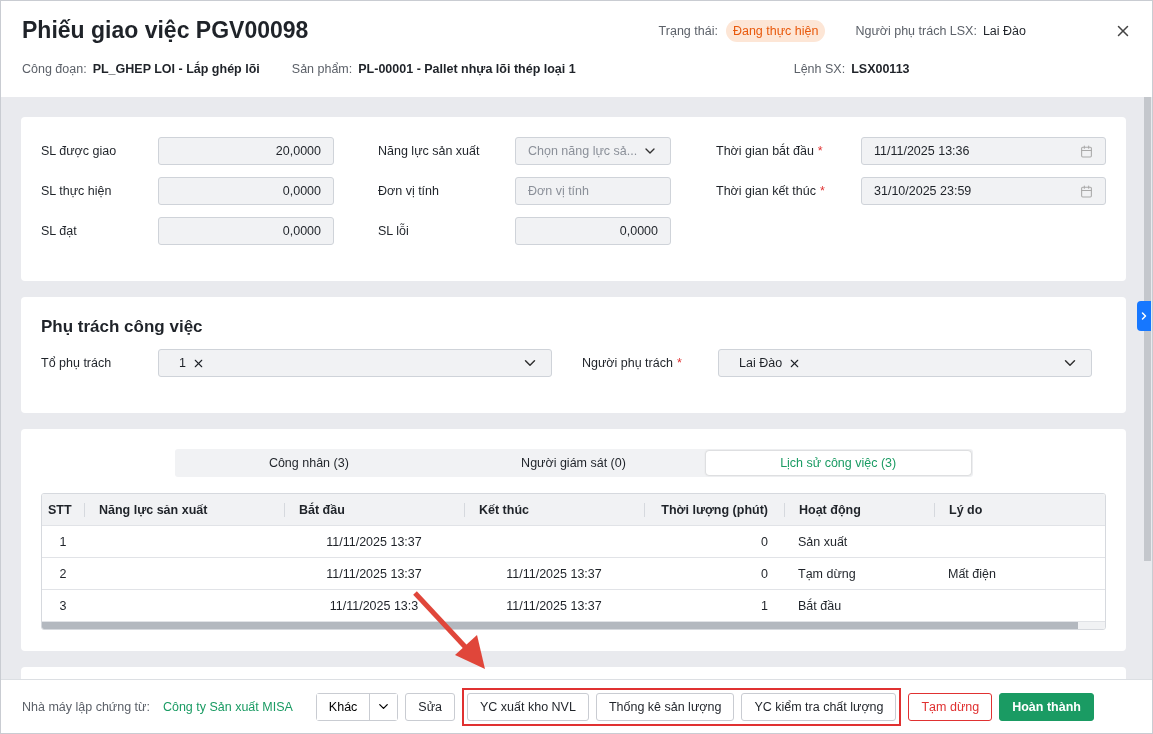 This screenshot has width=1153, height=734. I want to click on table-cell-text: 2, so click(63, 573).